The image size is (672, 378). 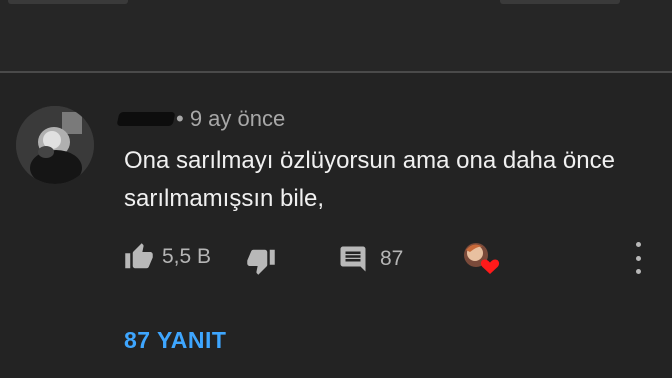 I want to click on comment-timestamp: 9 ay önce, so click(x=237, y=118).